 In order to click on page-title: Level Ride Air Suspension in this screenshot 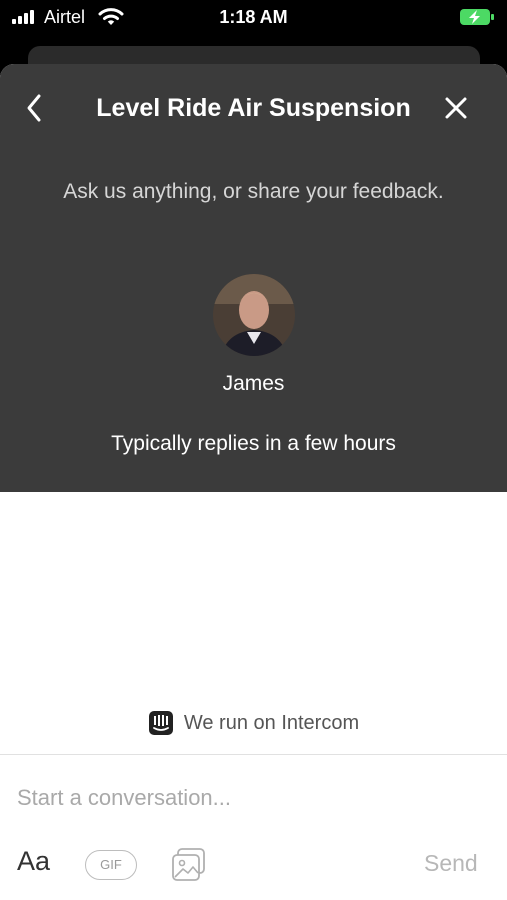, I will do `click(253, 108)`.